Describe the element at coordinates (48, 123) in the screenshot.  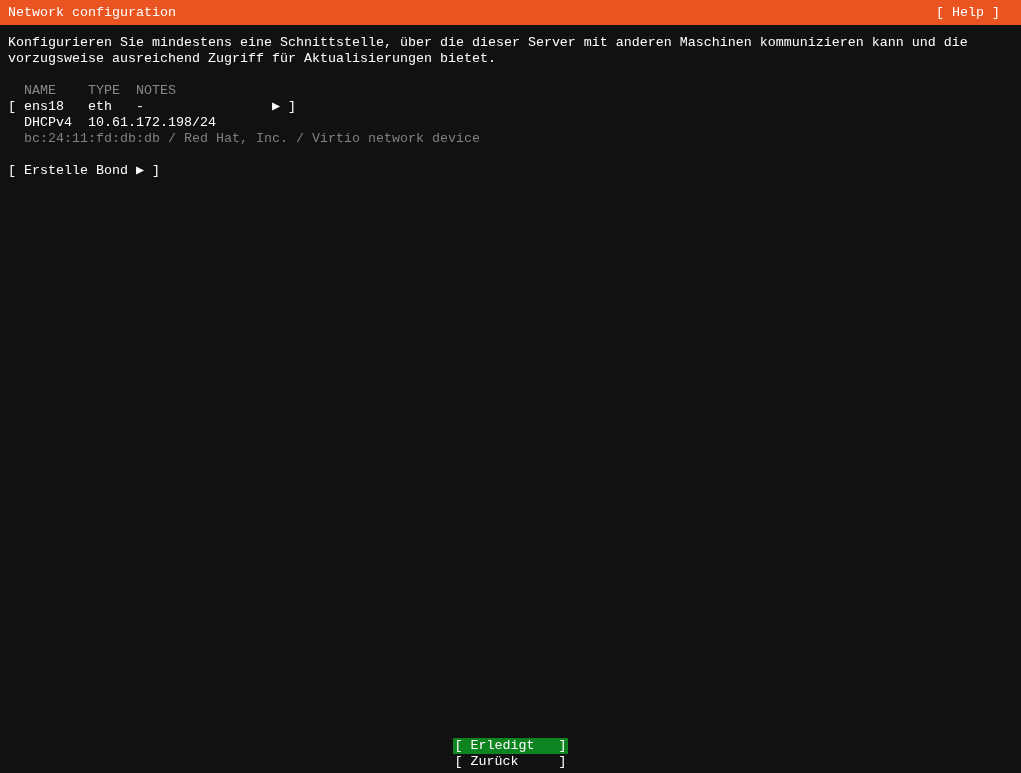
I see `address-method: DHCPv4` at that location.